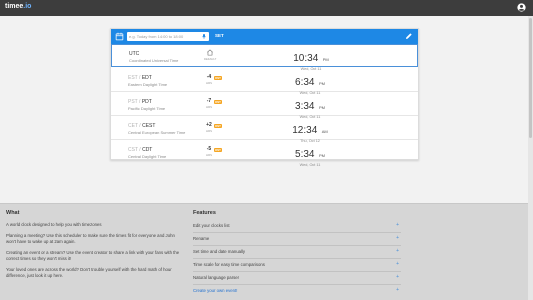  Describe the element at coordinates (297, 226) in the screenshot. I see `feature-item: Edit your clocks list +` at that location.